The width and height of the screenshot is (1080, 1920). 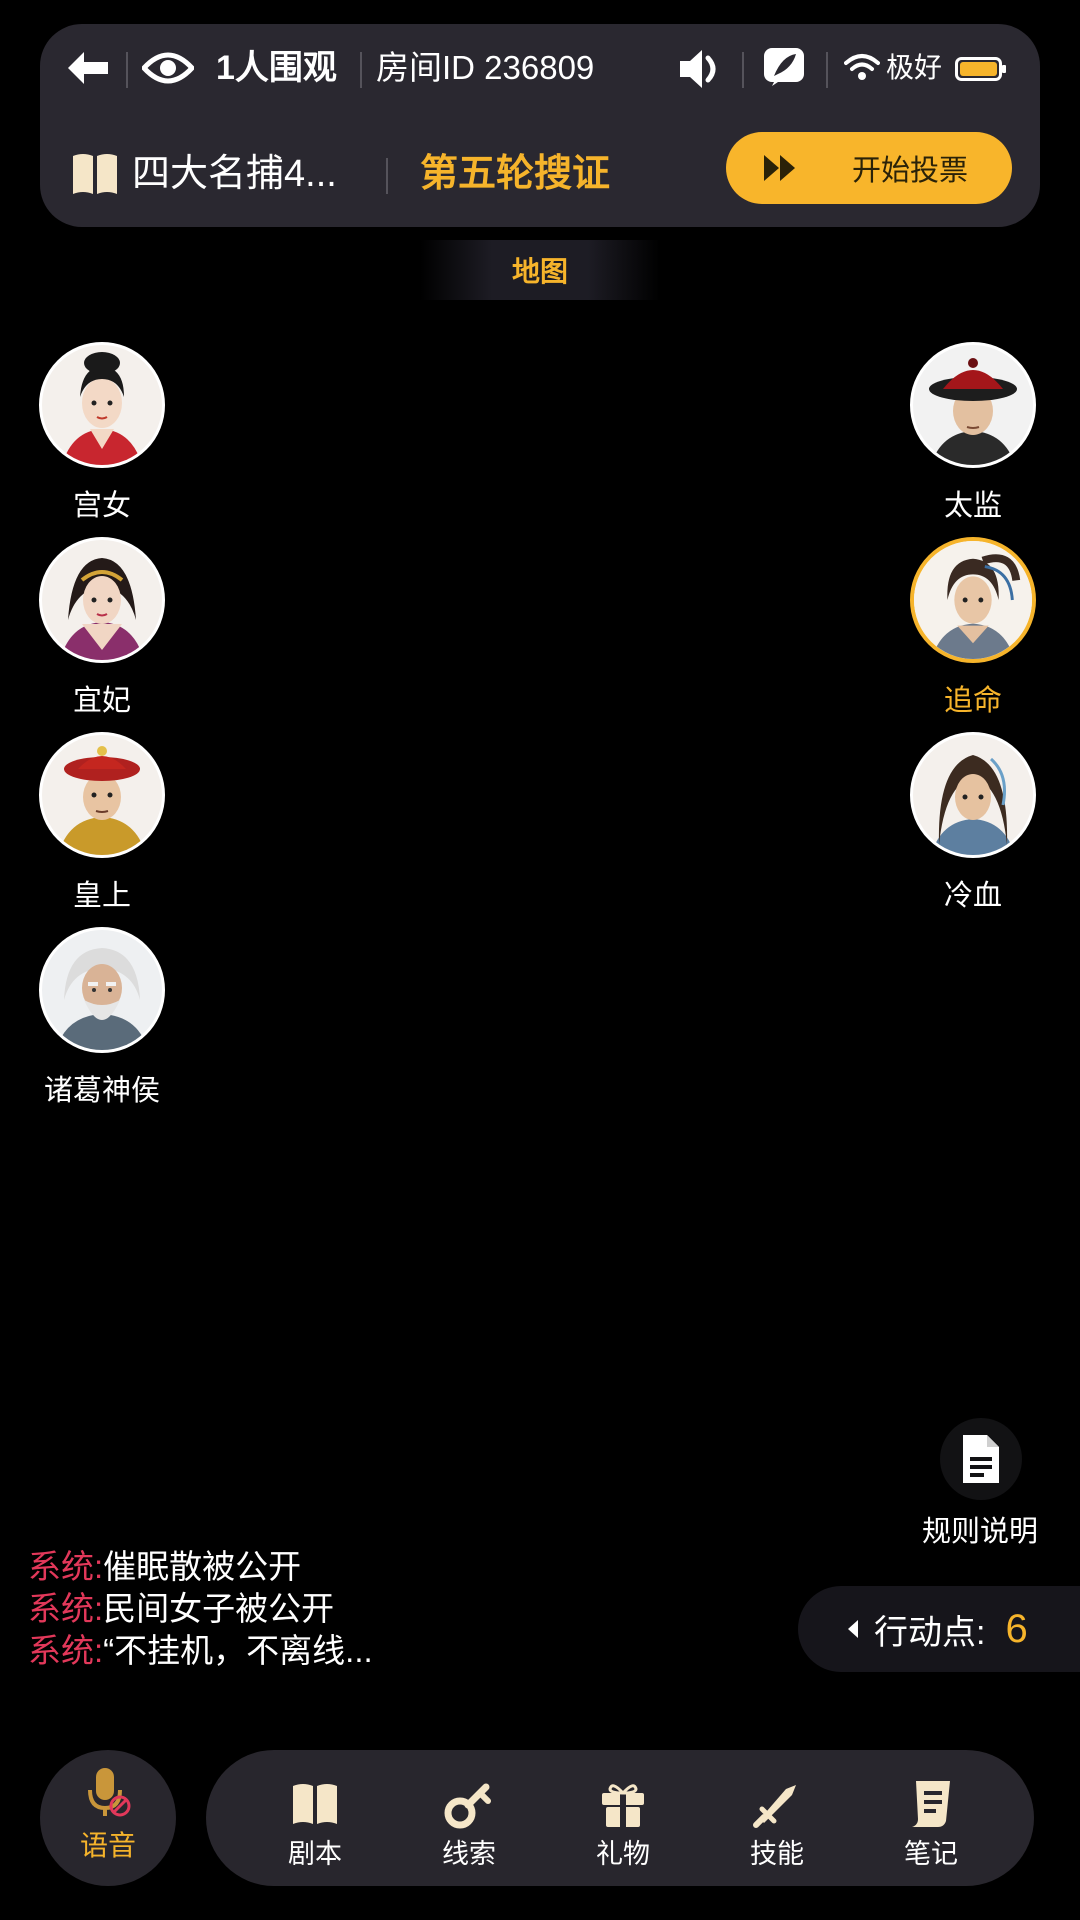 What do you see at coordinates (540, 125) in the screenshot?
I see `room-header: 1人围观 房间ID 236809 极好 四大名捕4... 第五轮搜证 开始投票` at bounding box center [540, 125].